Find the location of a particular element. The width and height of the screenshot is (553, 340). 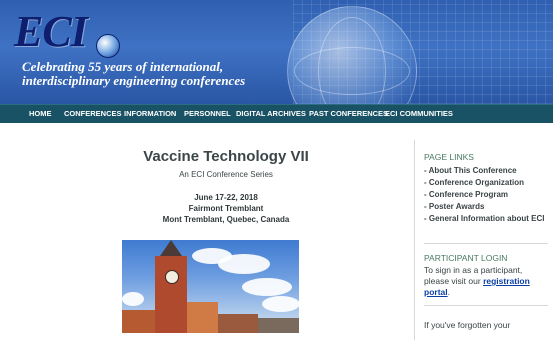

nav-information: INFORMATION is located at coordinates (150, 114).